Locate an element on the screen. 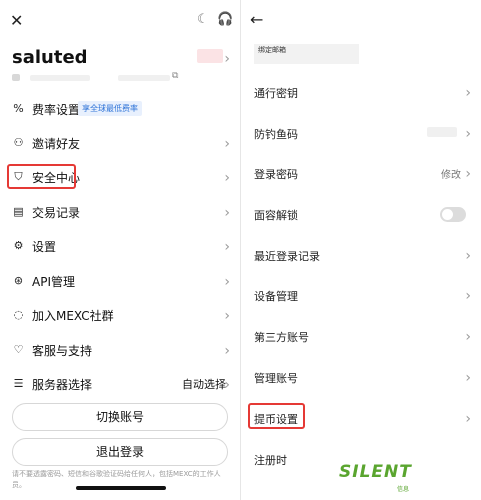 This screenshot has height=500, width=481. row-label: 最近登录记录 is located at coordinates (287, 256).